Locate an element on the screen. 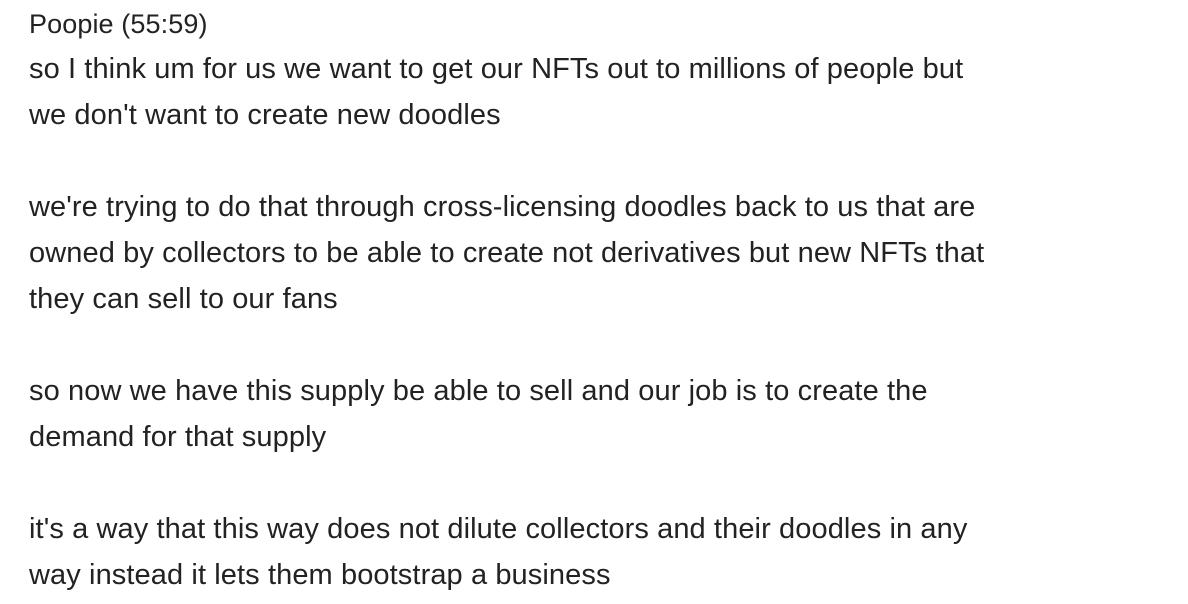 The image size is (1188, 604). speaker-header: Poopie (55:59) is located at coordinates (599, 23).